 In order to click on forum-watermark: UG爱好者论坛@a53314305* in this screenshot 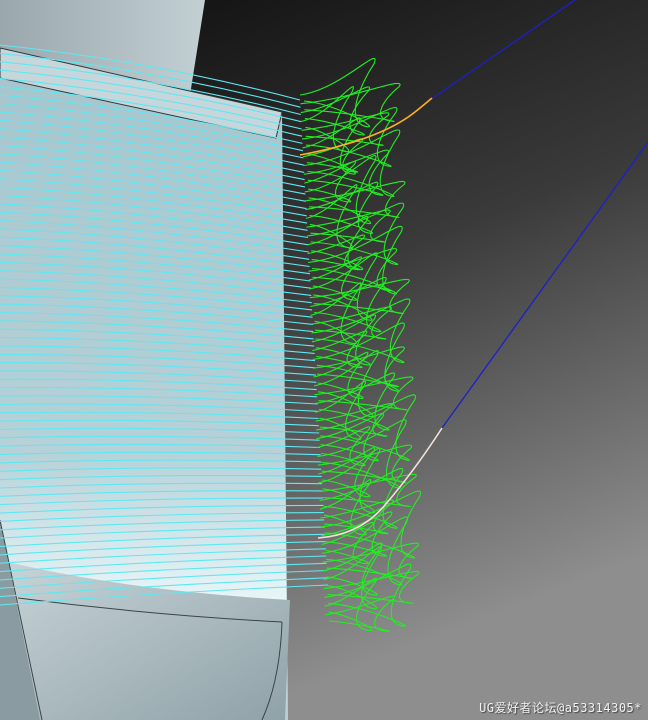, I will do `click(560, 708)`.